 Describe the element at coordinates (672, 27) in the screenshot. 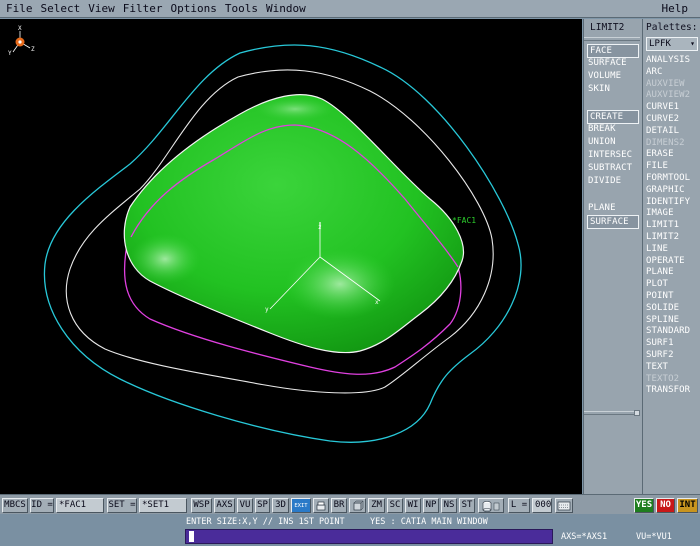

I see `palettes-title: Palettes:` at that location.